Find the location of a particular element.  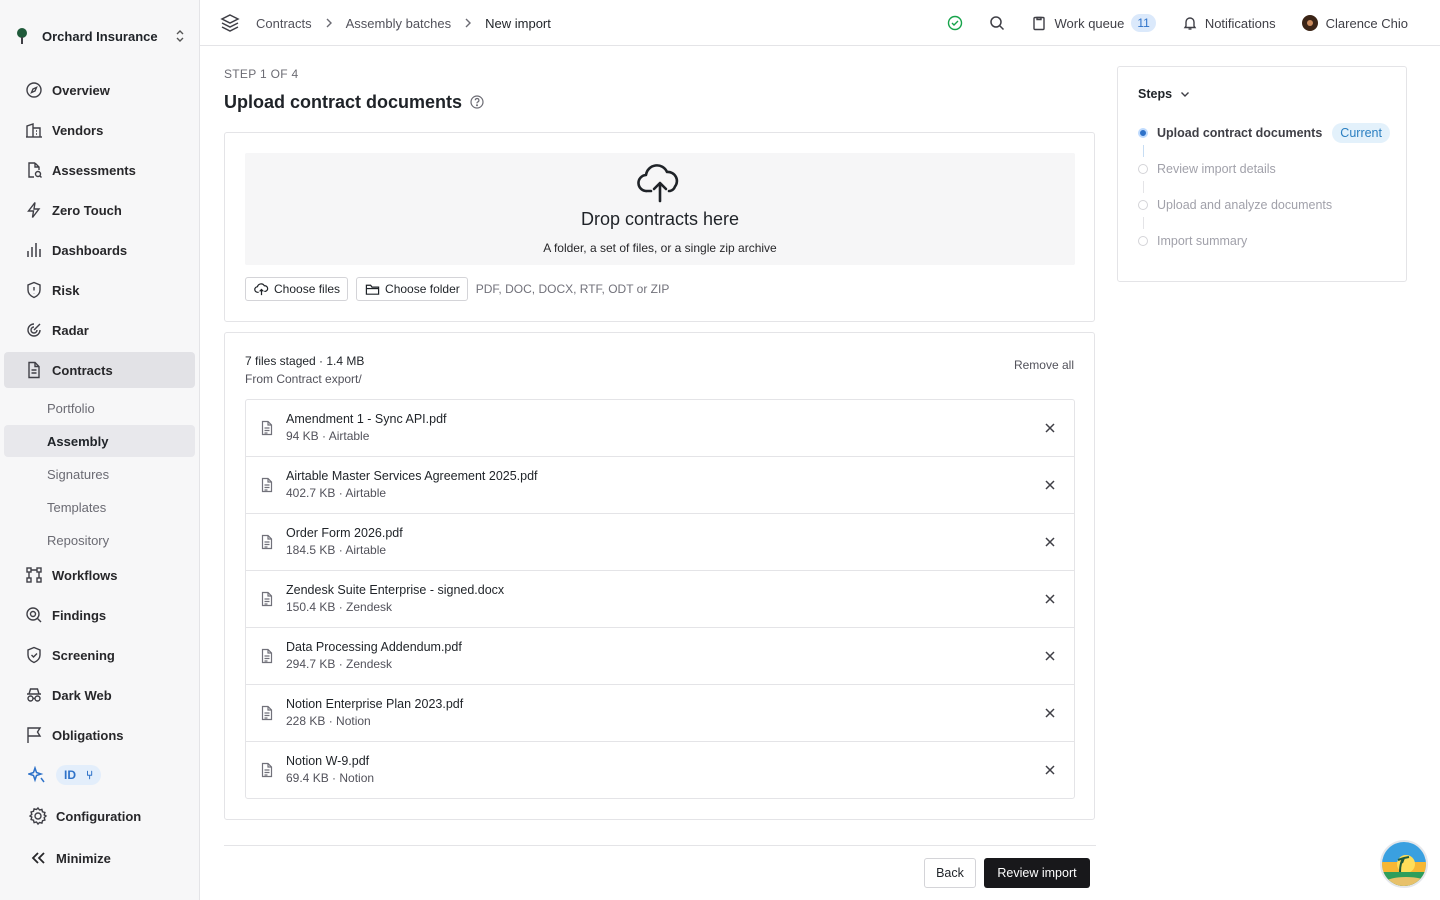

remove-all-button: Remove all is located at coordinates (1044, 365).